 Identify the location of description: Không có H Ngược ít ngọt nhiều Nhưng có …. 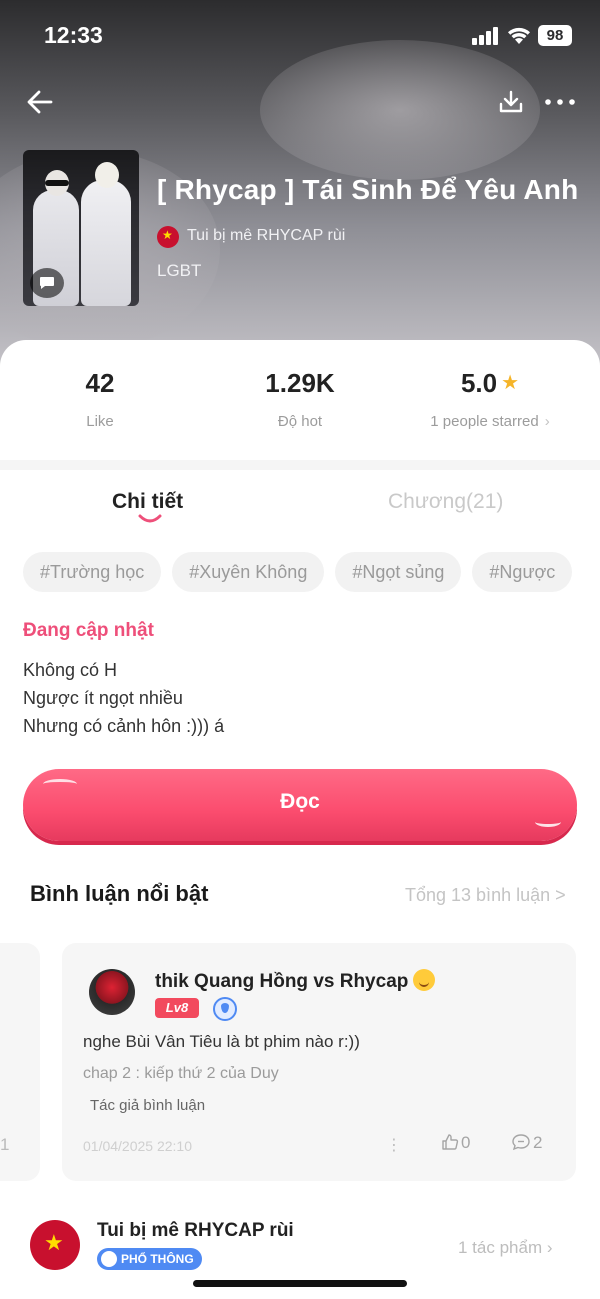
(124, 698).